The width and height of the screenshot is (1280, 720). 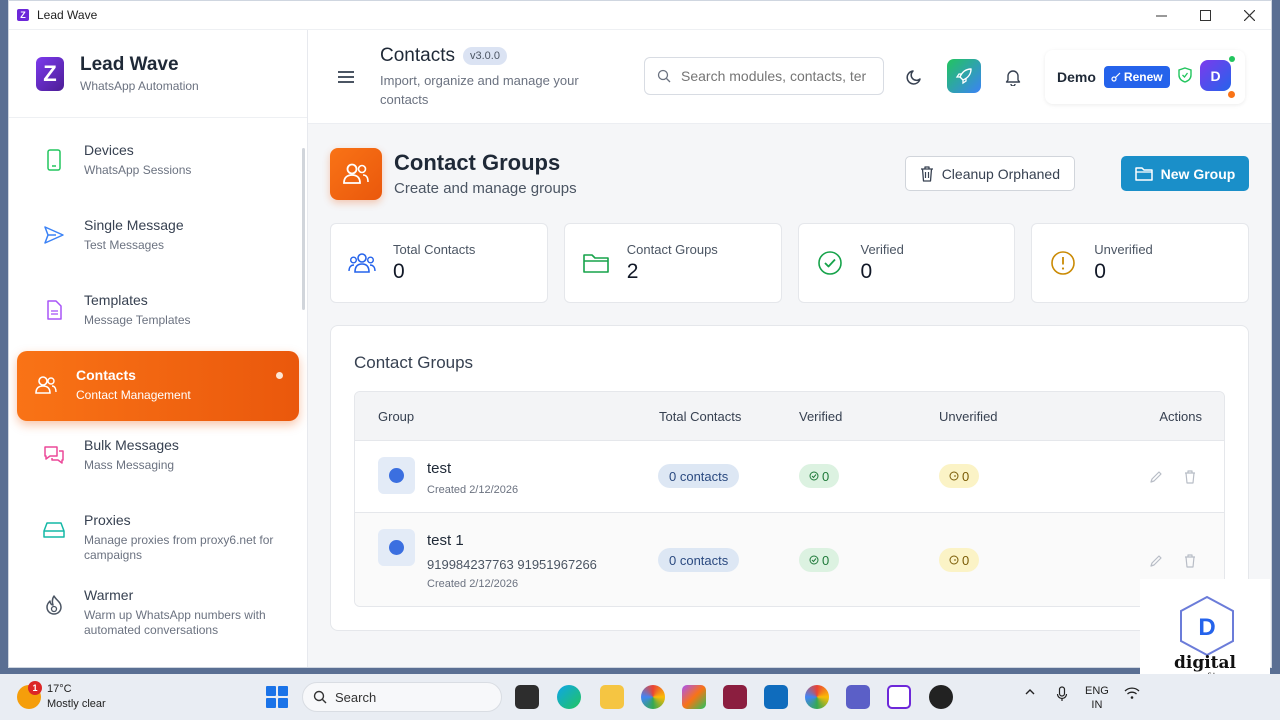 What do you see at coordinates (107, 520) in the screenshot?
I see `sidebar-item-title: Proxies` at bounding box center [107, 520].